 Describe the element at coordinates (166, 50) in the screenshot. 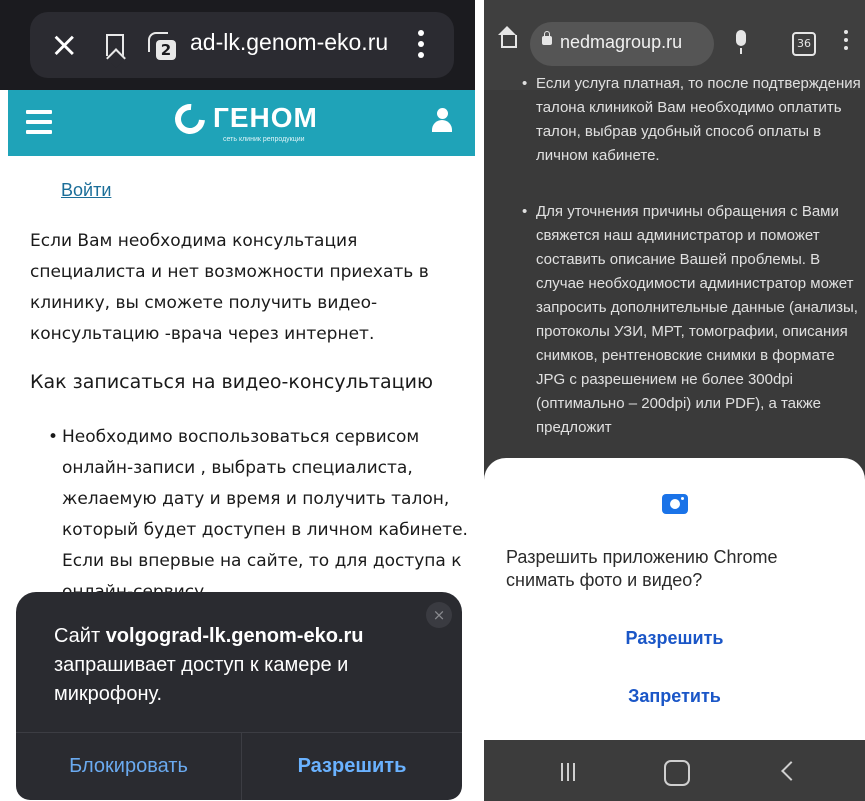

I see `tabs-count: 2` at that location.